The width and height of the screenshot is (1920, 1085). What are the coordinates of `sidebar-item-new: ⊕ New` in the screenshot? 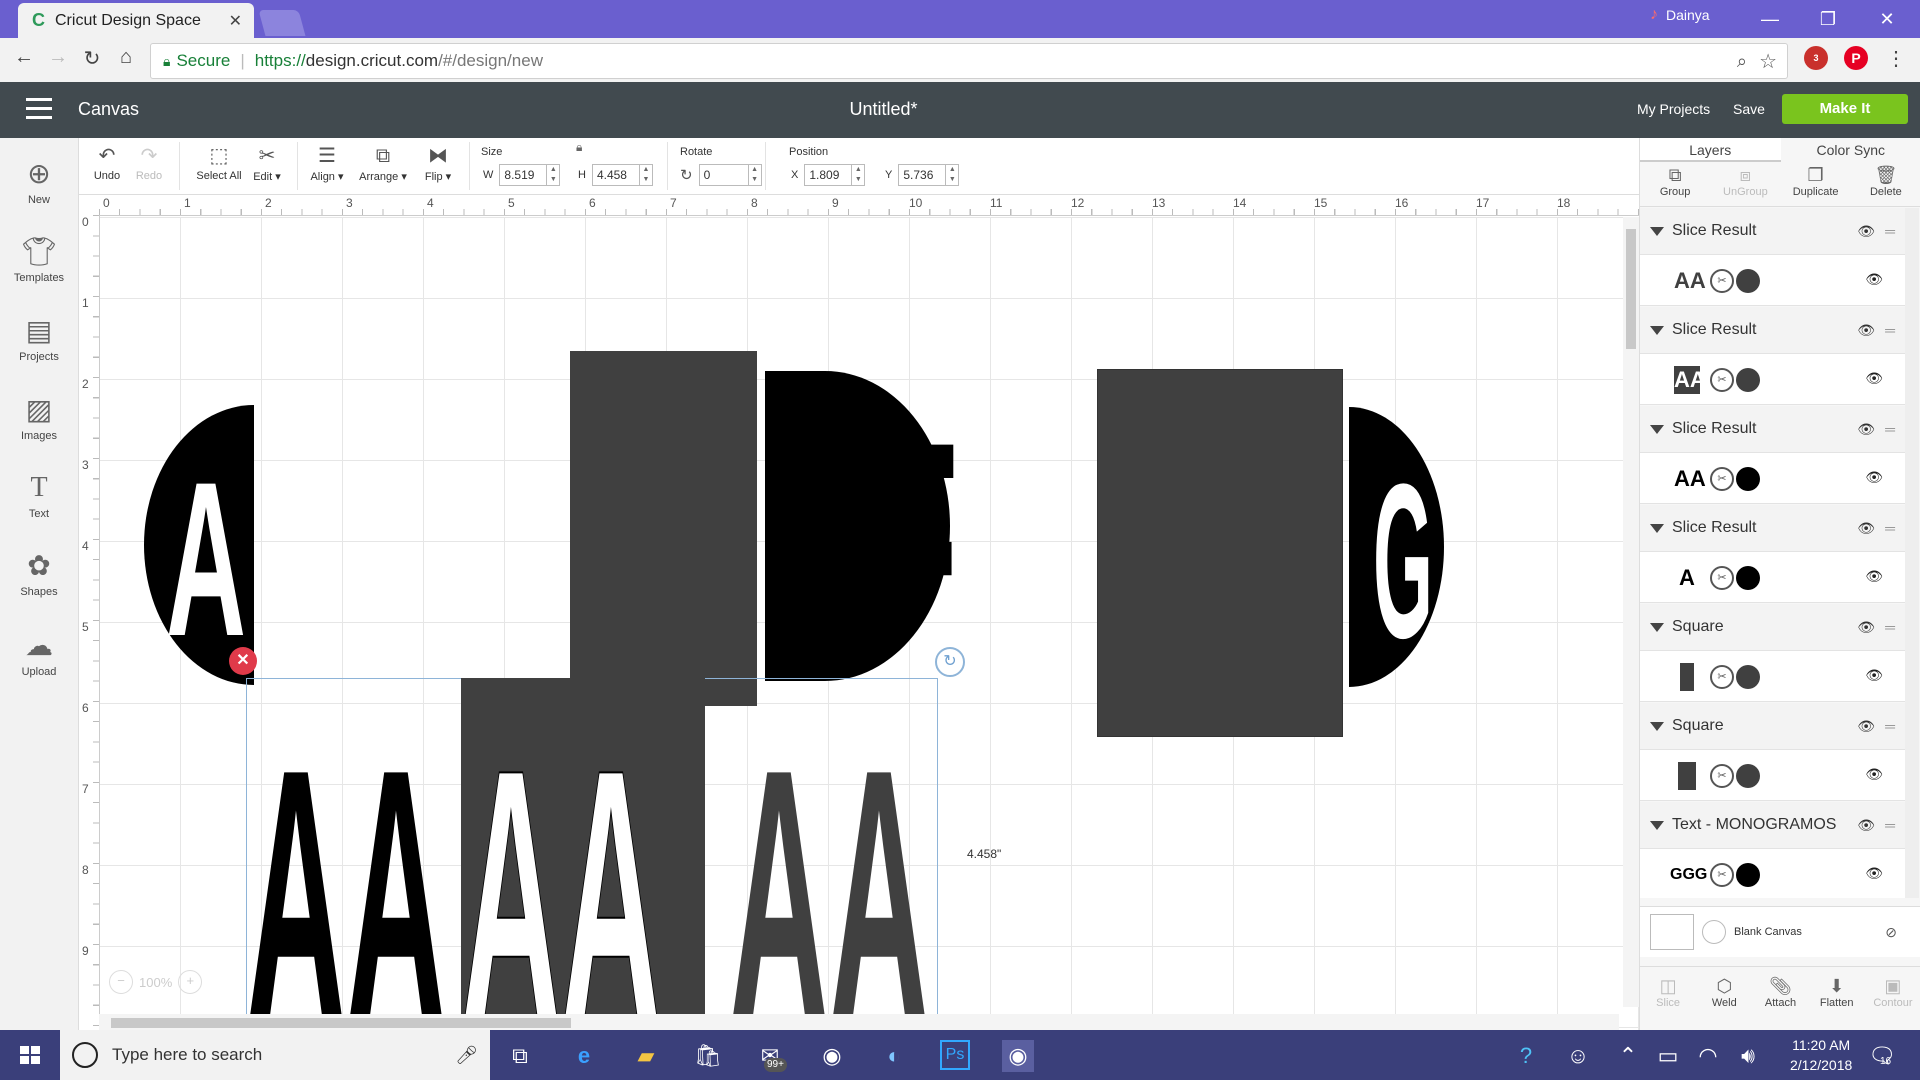 It's located at (39, 181).